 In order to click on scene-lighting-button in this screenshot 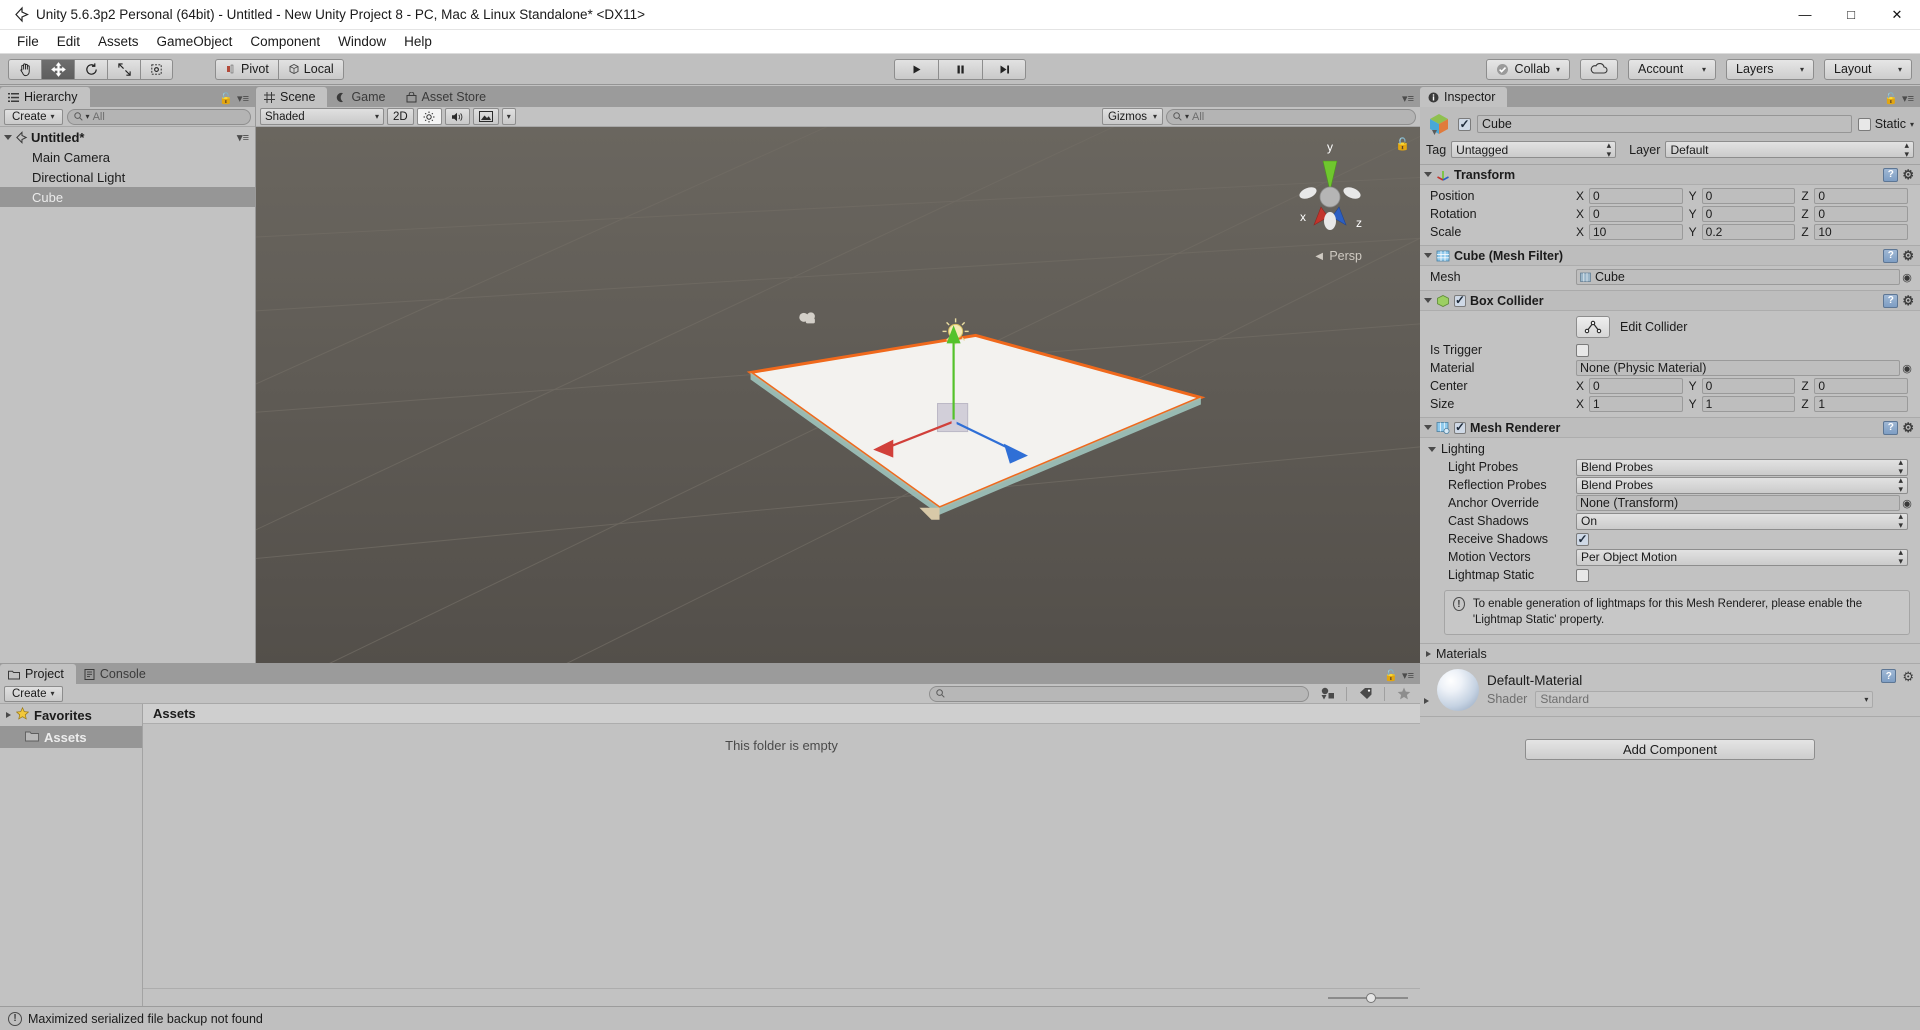, I will do `click(429, 116)`.